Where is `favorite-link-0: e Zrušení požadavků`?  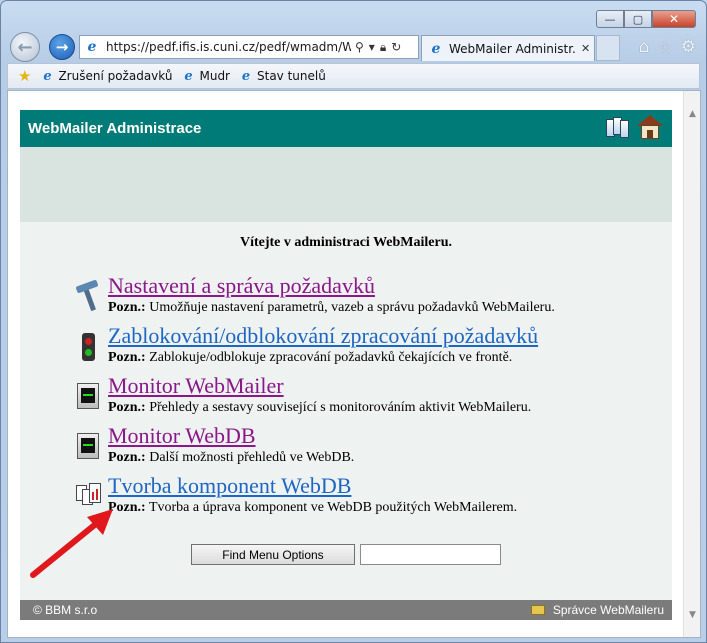
favorite-link-0: e Zrušení požadavků is located at coordinates (105, 76).